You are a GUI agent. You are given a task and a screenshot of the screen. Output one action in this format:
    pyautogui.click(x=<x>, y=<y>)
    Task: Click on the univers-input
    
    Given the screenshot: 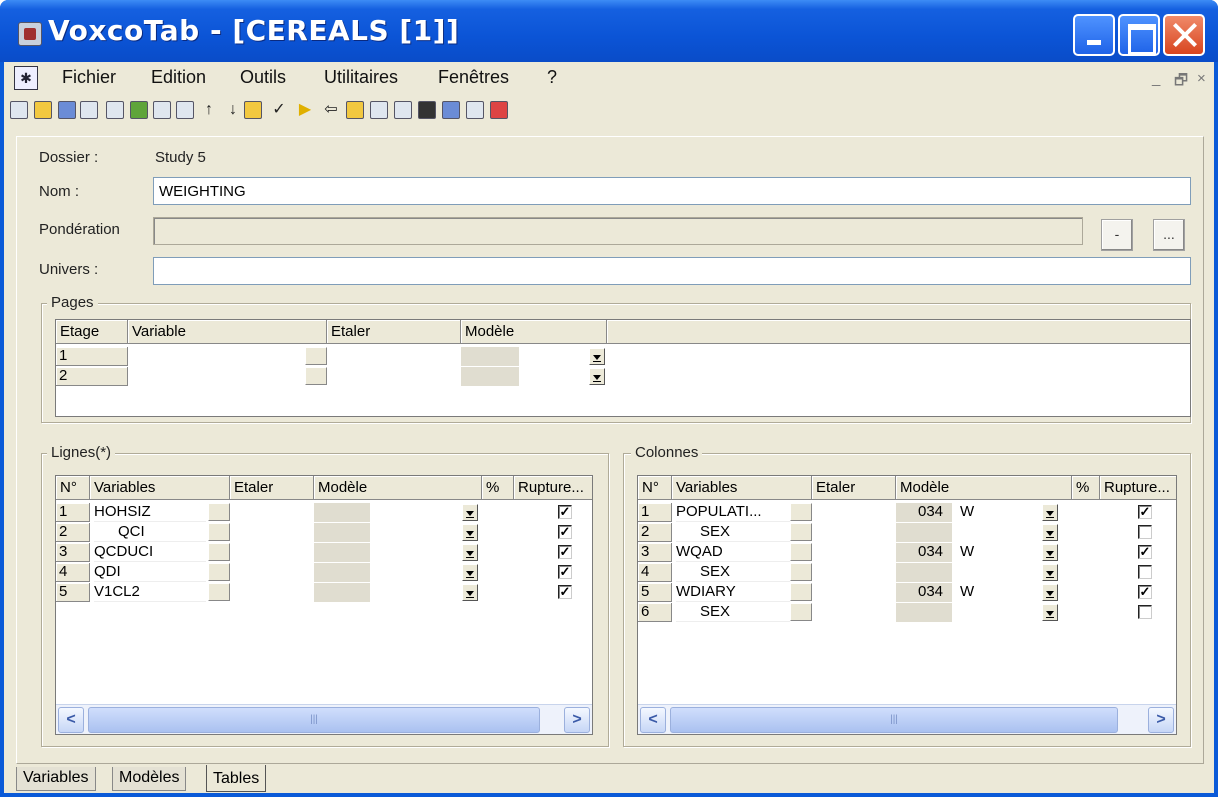 What is the action you would take?
    pyautogui.click(x=672, y=271)
    